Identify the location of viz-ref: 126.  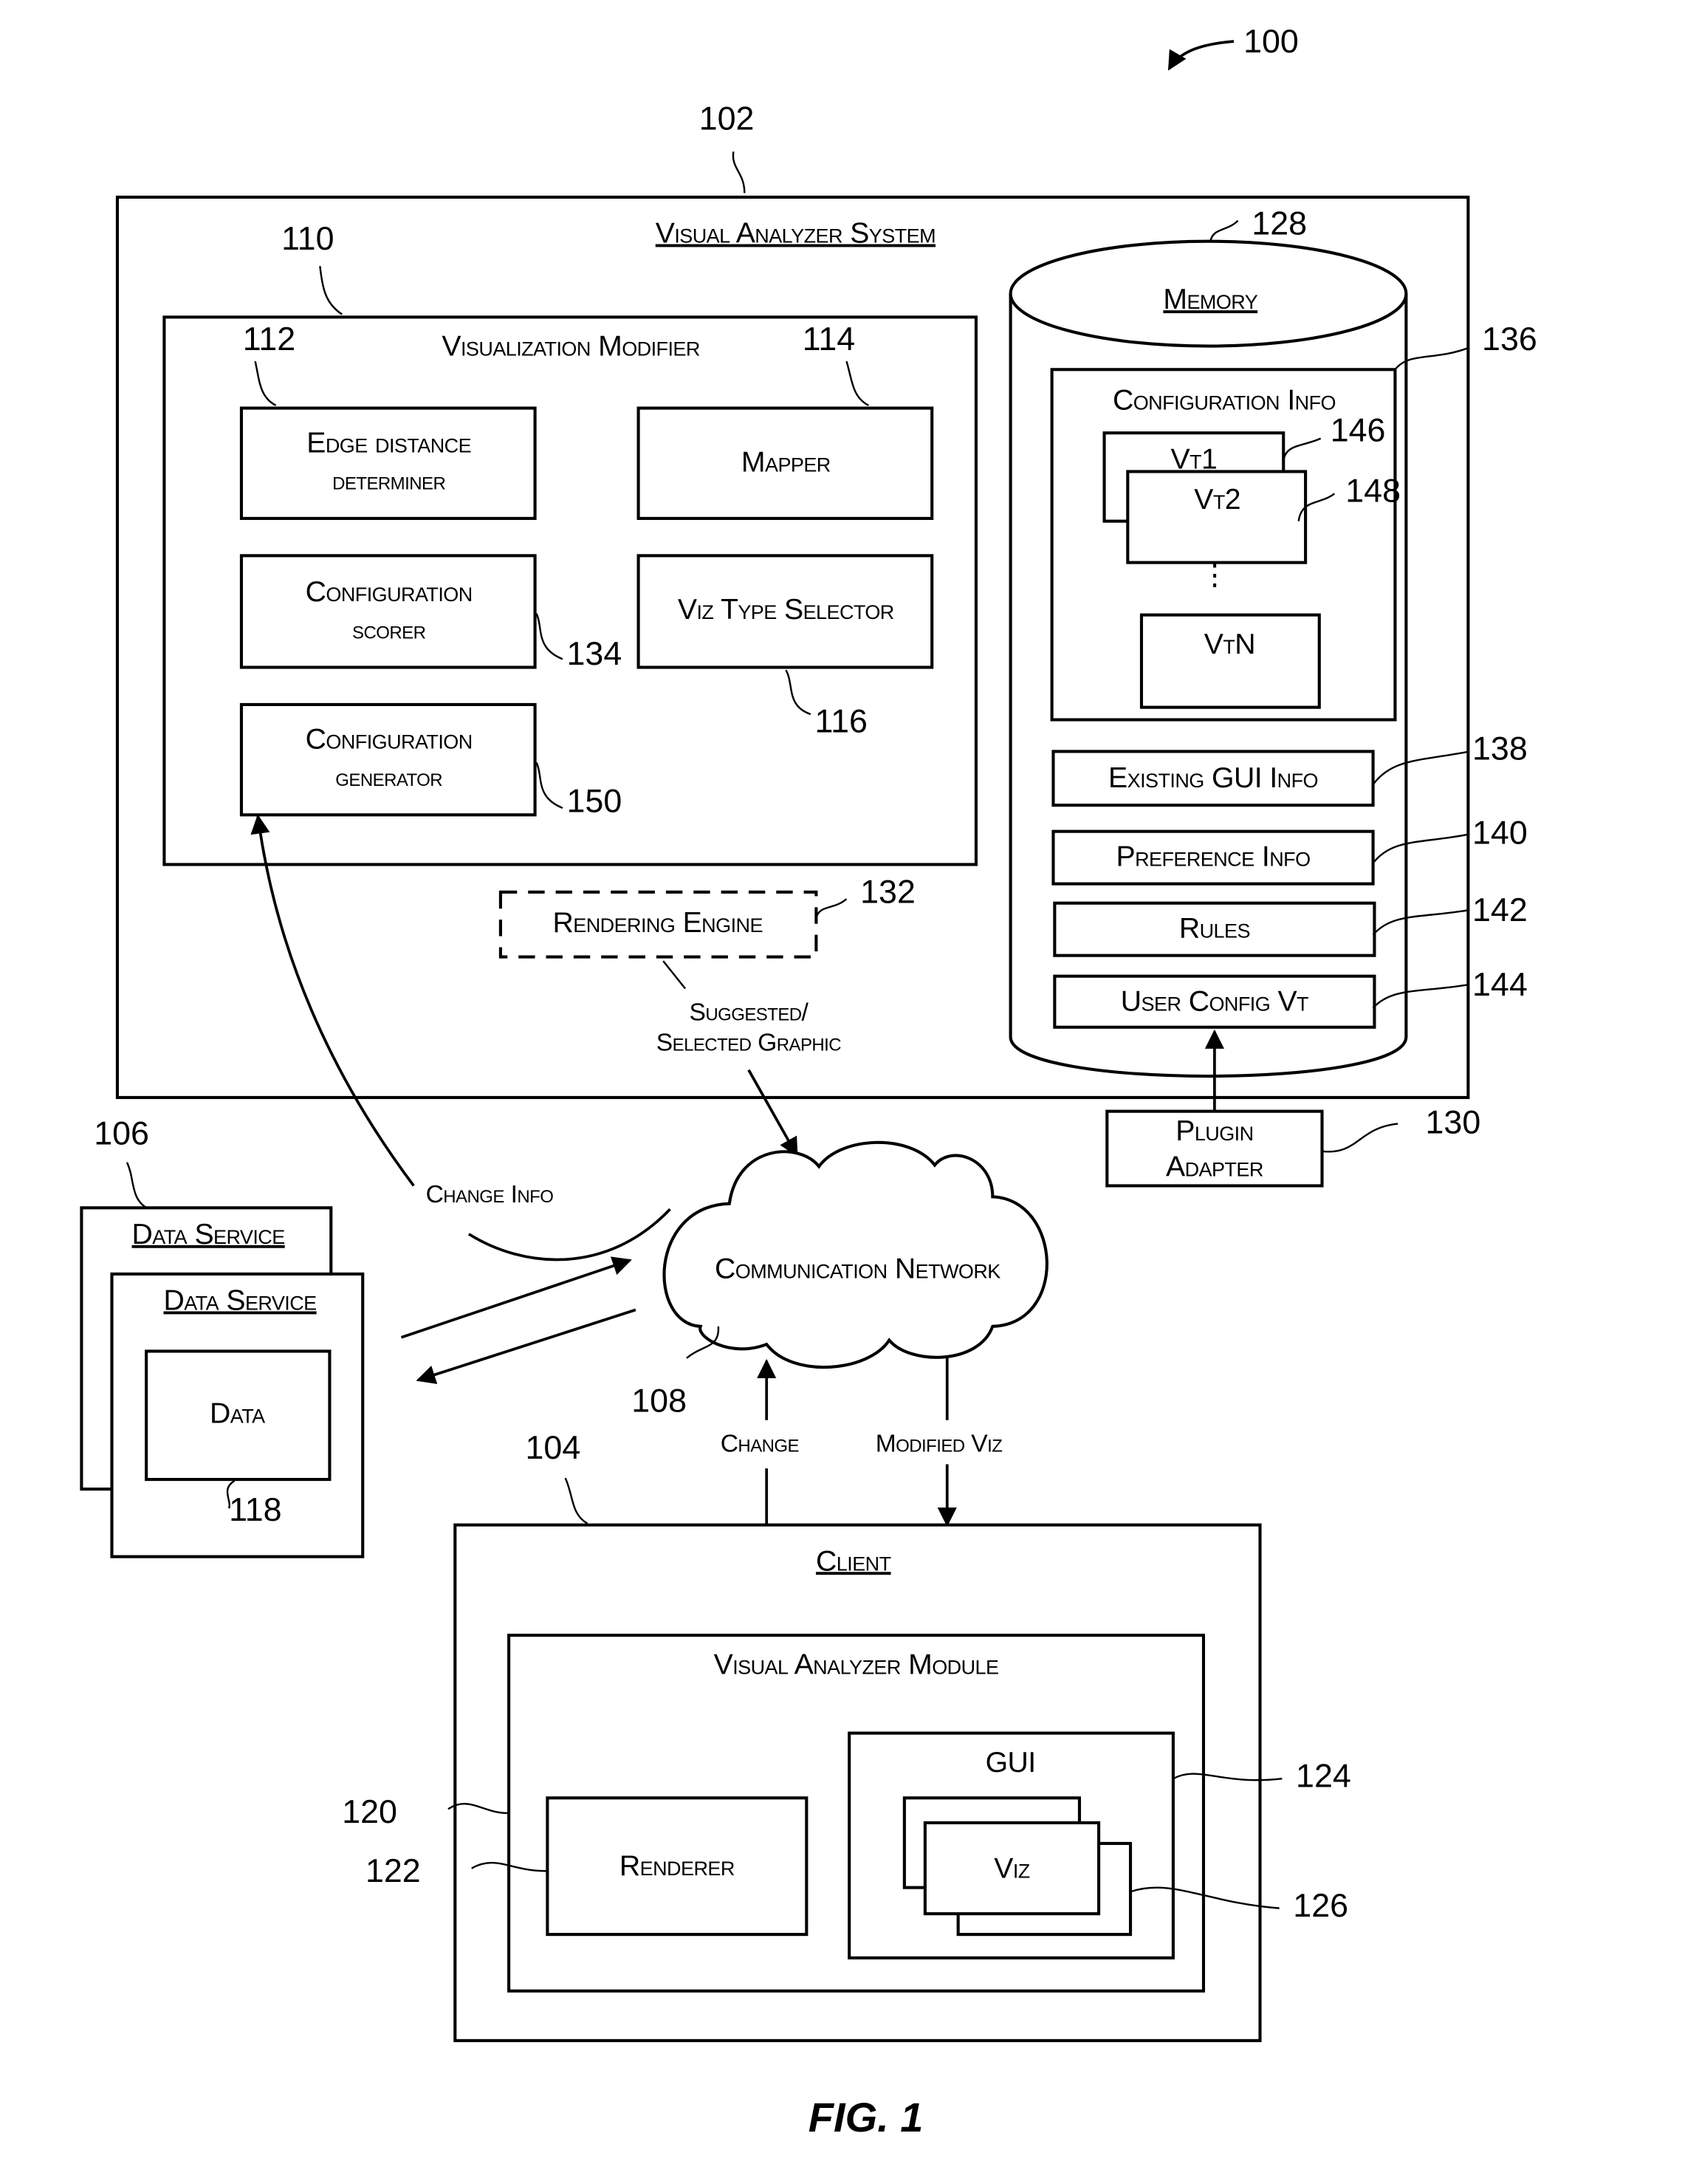
(1320, 1905).